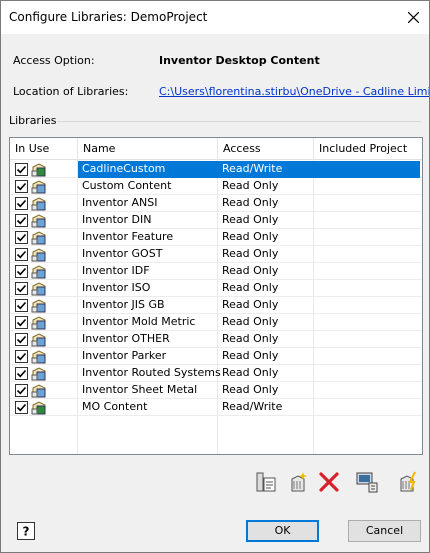 The height and width of the screenshot is (553, 430). Describe the element at coordinates (215, 17) in the screenshot. I see `title-bar: Configure Libraries: DemoProject` at that location.